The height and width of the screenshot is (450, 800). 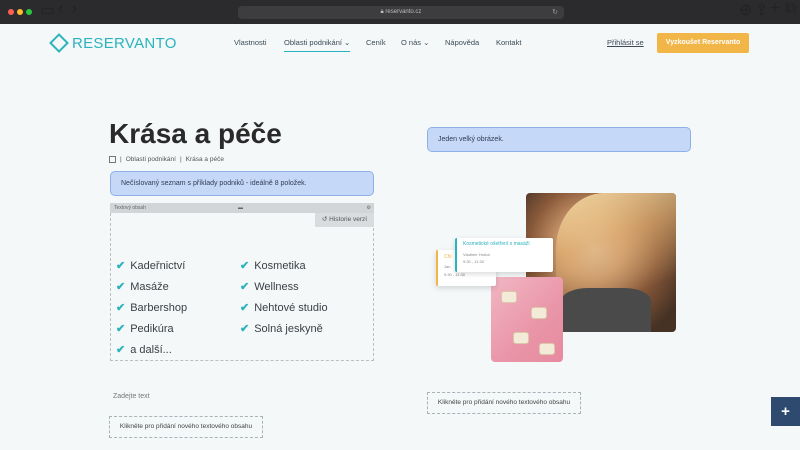 What do you see at coordinates (606, 310) in the screenshot?
I see `photo-shirt-shape` at bounding box center [606, 310].